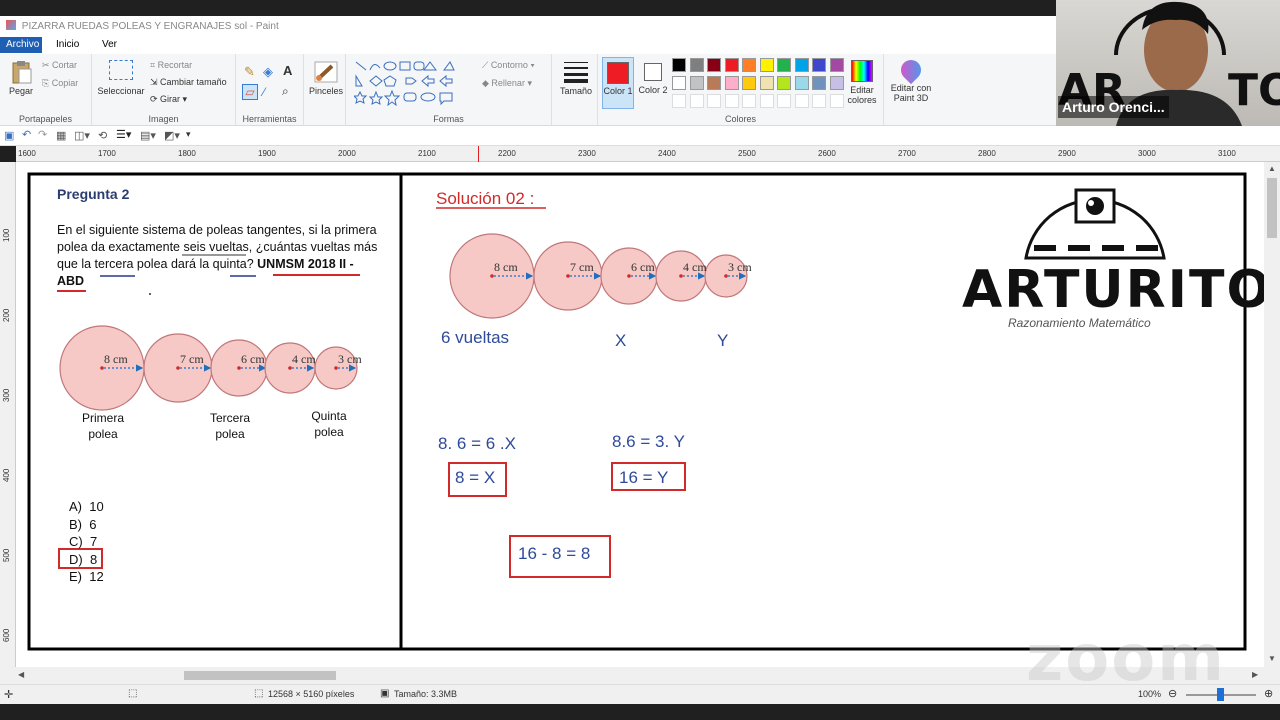 The image size is (1280, 720). Describe the element at coordinates (416, 83) in the screenshot. I see `shapes-gallery-icon` at that location.